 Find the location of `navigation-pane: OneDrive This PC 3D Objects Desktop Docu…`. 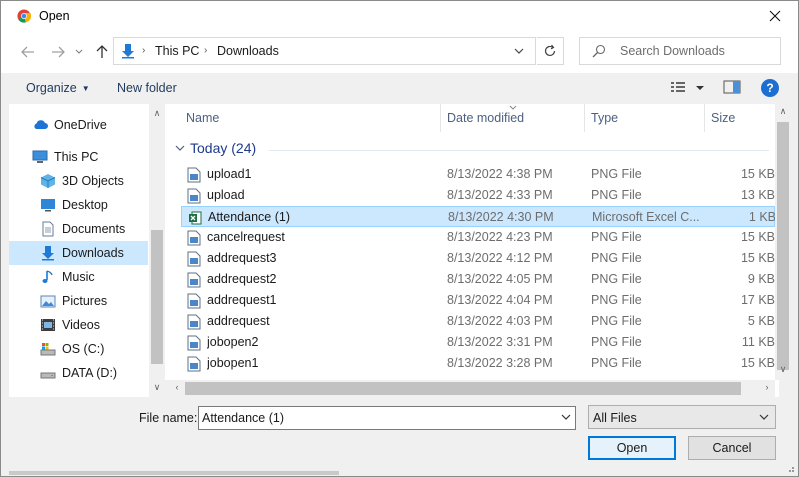

navigation-pane: OneDrive This PC 3D Objects Desktop Docu… is located at coordinates (87, 250).